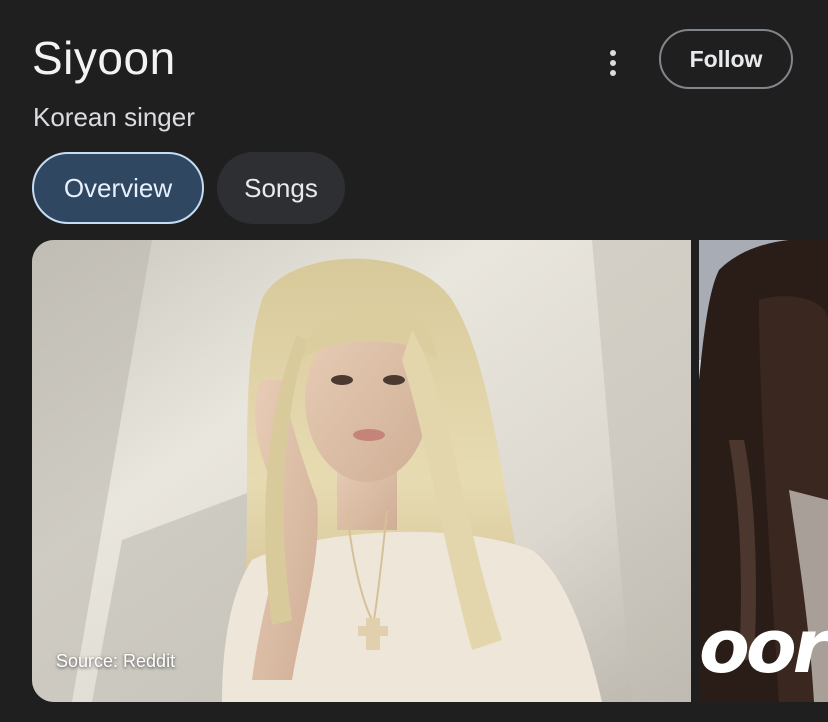 The width and height of the screenshot is (828, 722). Describe the element at coordinates (118, 188) in the screenshot. I see `tab-overview: Overview` at that location.